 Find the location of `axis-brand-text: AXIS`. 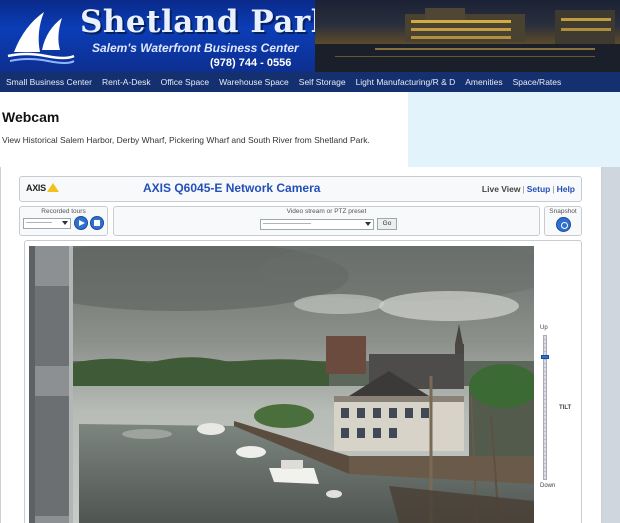

axis-brand-text: AXIS is located at coordinates (36, 188).